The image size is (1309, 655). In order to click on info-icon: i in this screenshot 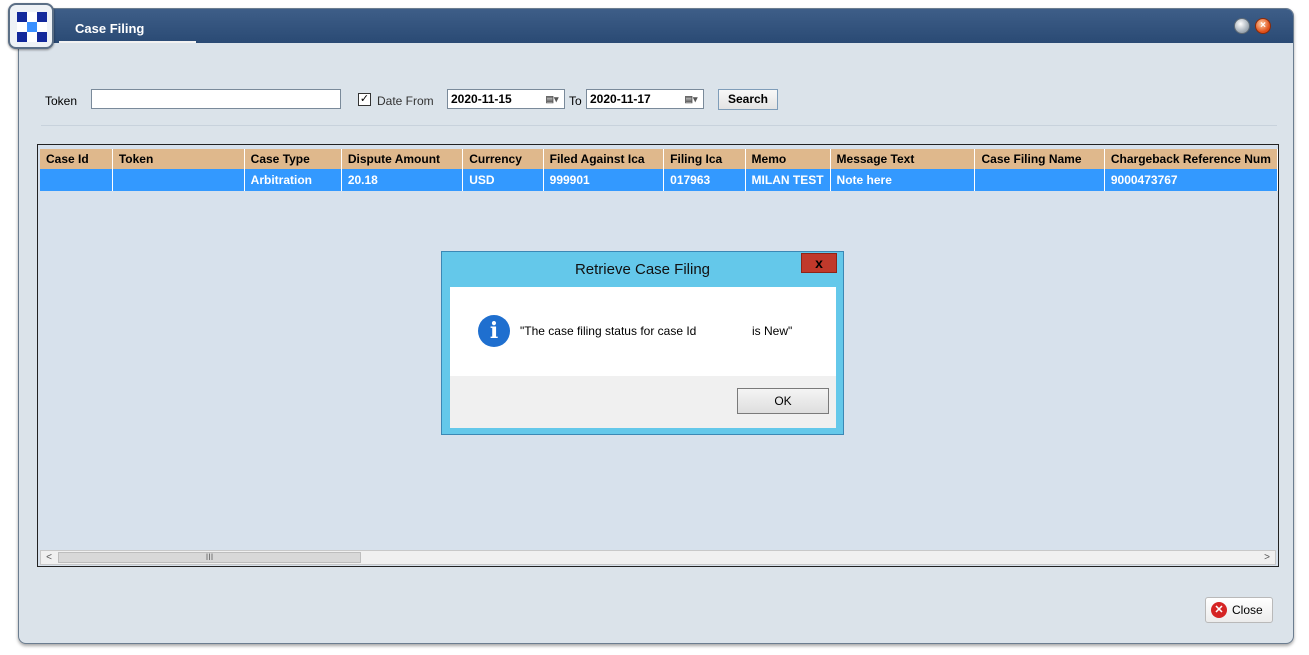, I will do `click(494, 331)`.